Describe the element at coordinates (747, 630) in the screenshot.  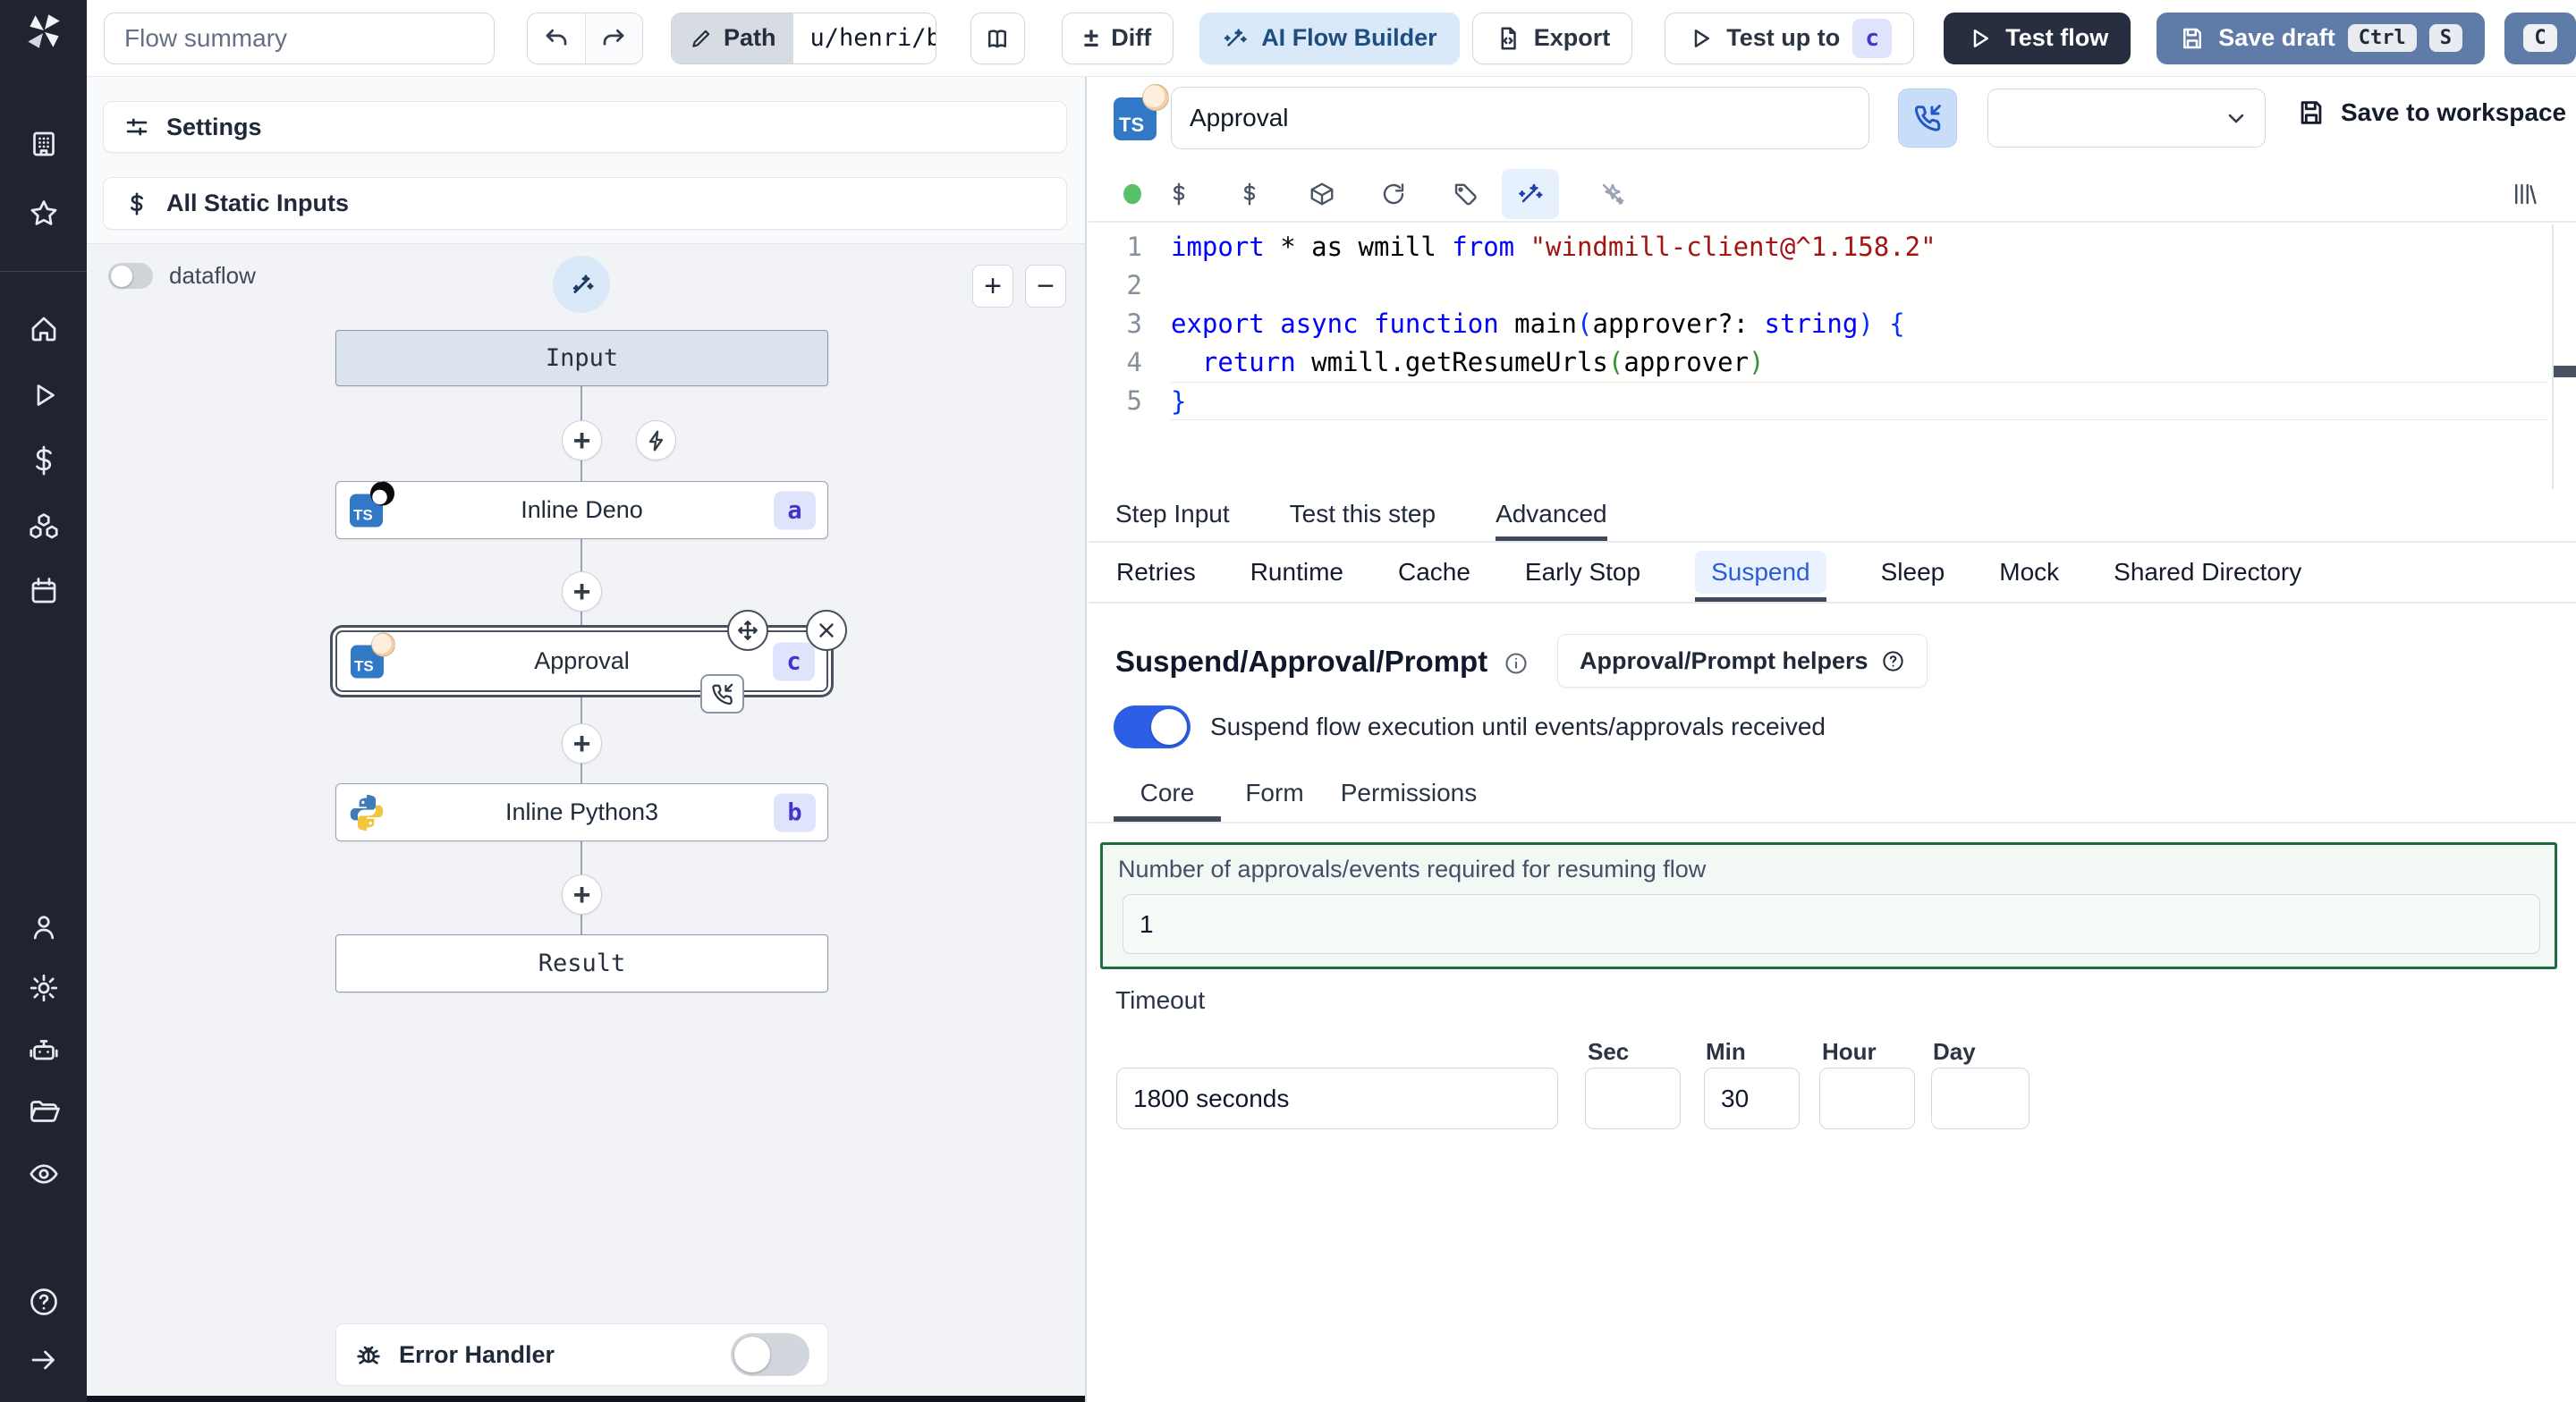
I see `move-step-button` at that location.